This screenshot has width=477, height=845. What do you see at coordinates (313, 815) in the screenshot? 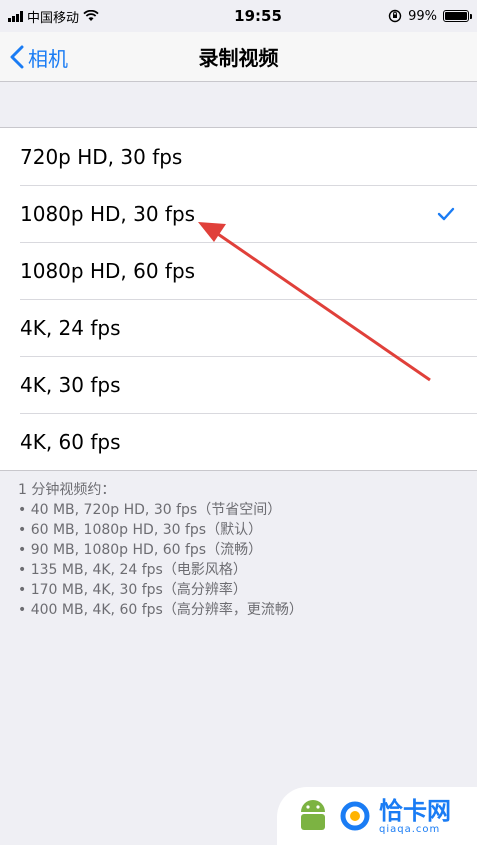
I see `android-icon` at bounding box center [313, 815].